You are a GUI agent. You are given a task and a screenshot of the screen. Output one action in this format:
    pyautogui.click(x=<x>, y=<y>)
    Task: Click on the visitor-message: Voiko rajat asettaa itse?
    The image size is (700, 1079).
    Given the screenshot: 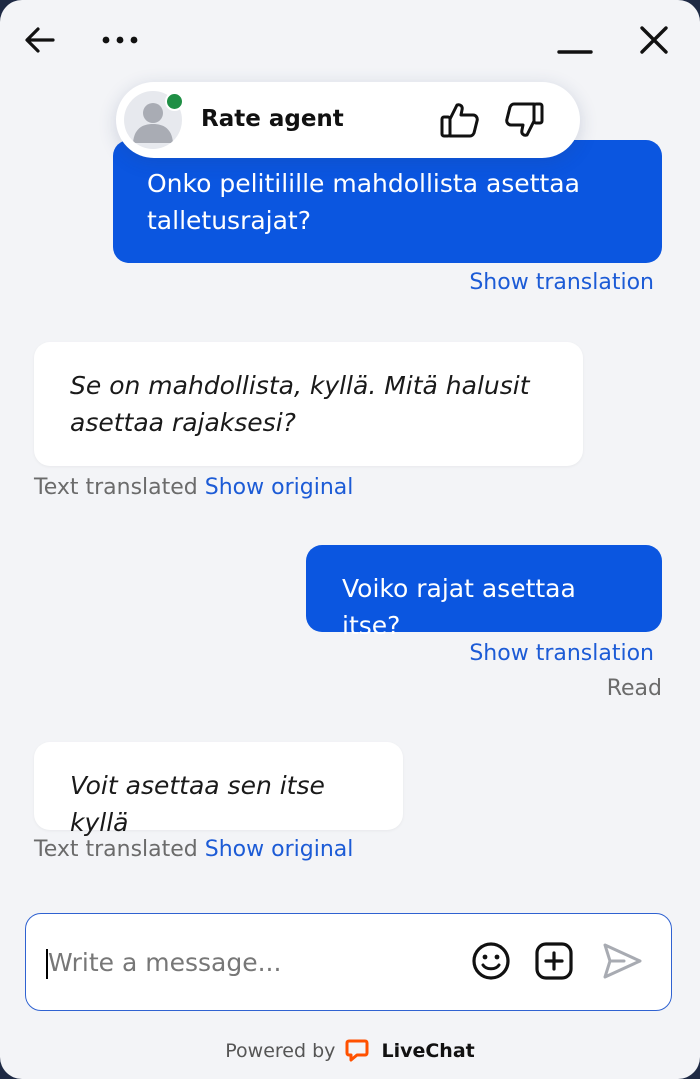 What is the action you would take?
    pyautogui.click(x=484, y=592)
    